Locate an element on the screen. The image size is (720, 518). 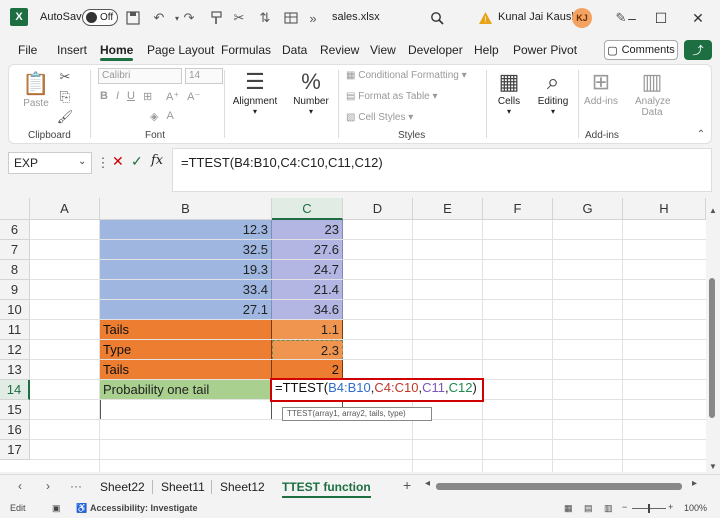
cell-c9: 21.4 is located at coordinates (307, 290).